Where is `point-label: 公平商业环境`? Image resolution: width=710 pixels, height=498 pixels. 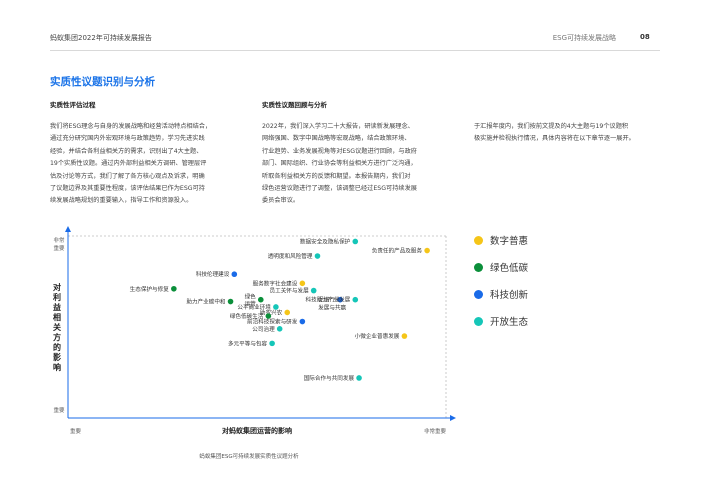 point-label: 公平商业环境 is located at coordinates (254, 307).